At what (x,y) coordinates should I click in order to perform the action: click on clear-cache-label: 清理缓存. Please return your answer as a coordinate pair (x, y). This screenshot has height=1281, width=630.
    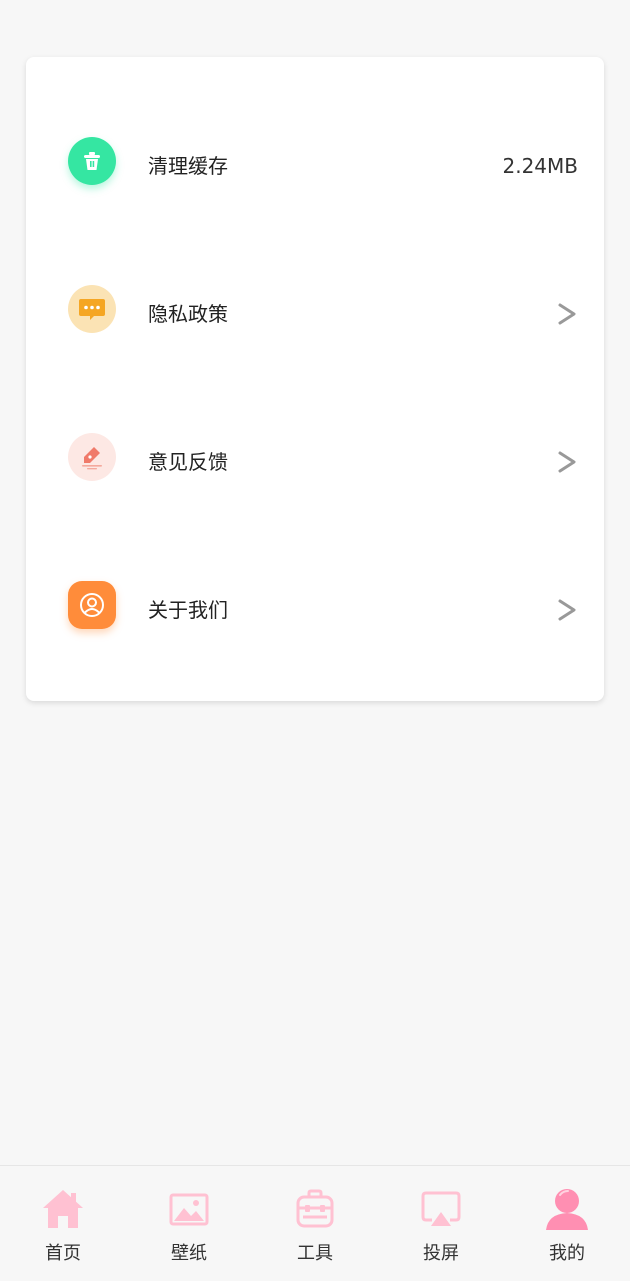
    Looking at the image, I should click on (188, 166).